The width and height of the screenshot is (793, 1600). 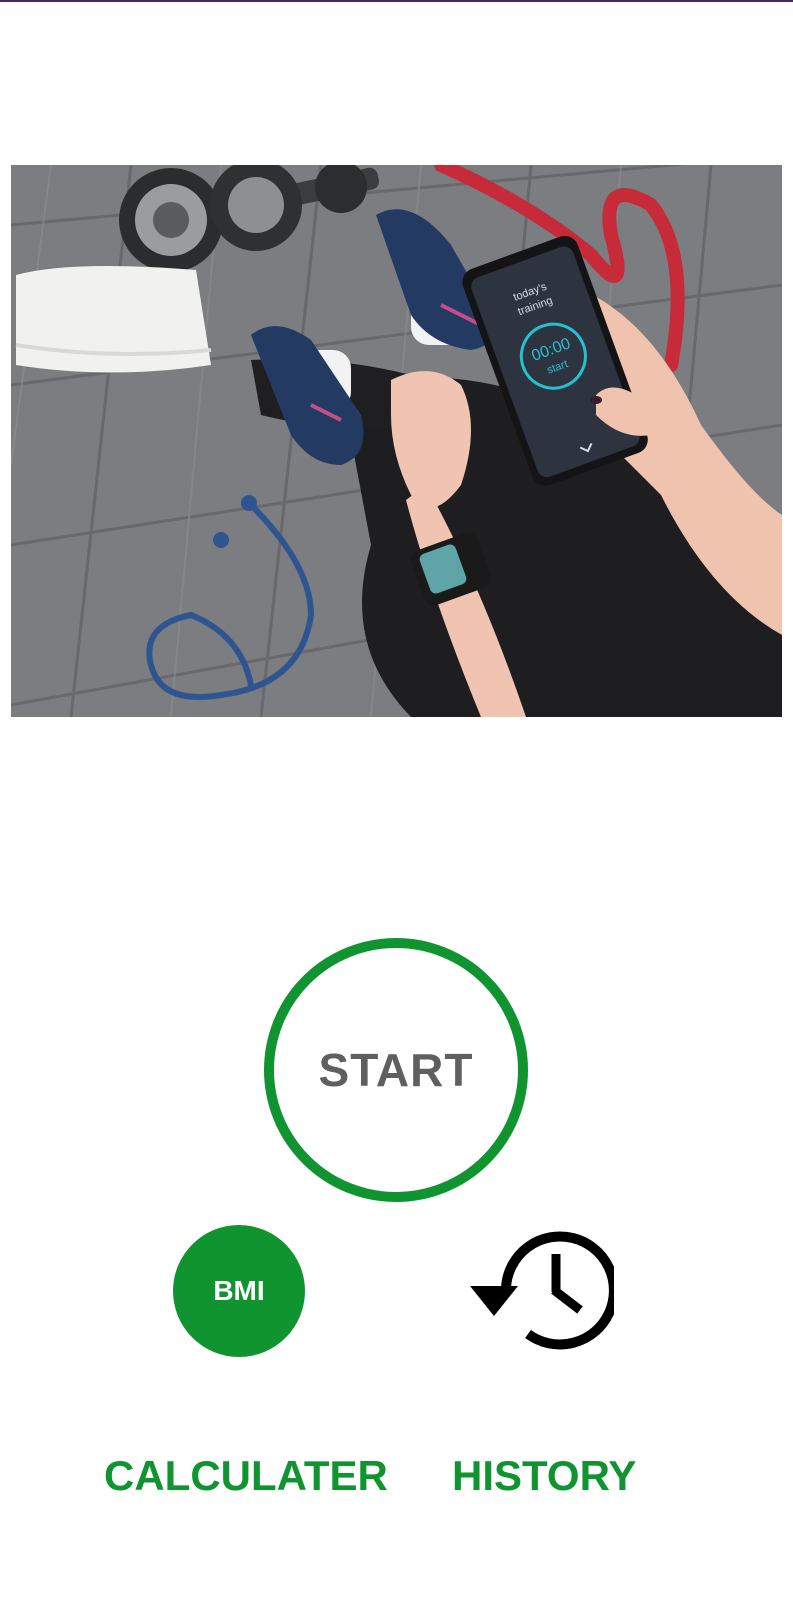 I want to click on bmi-label: BMI, so click(x=239, y=1290).